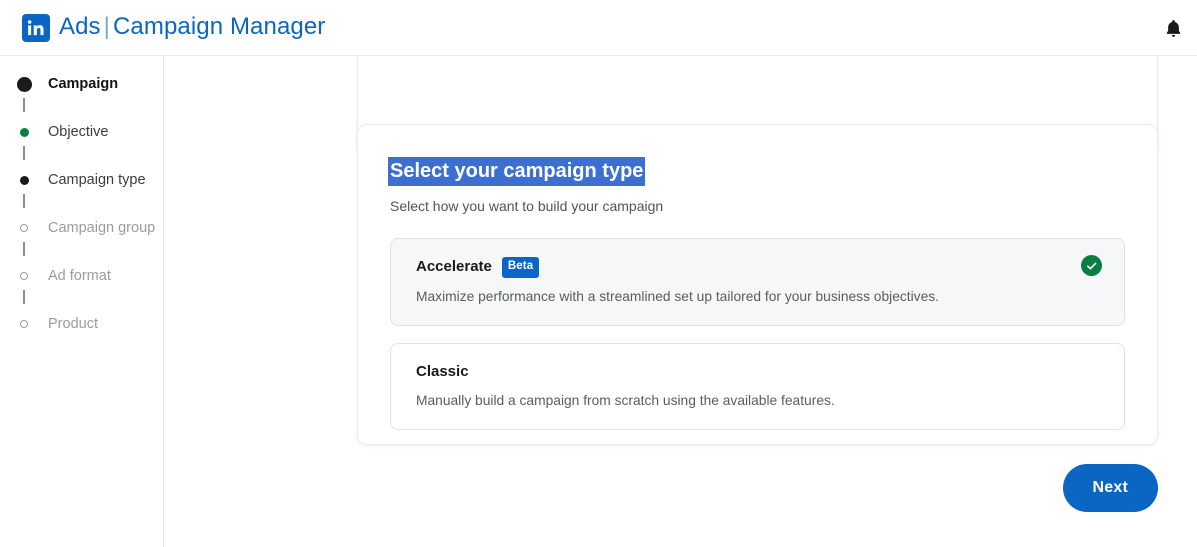 The image size is (1197, 547). Describe the element at coordinates (454, 267) in the screenshot. I see `option-title: Accelerate` at that location.